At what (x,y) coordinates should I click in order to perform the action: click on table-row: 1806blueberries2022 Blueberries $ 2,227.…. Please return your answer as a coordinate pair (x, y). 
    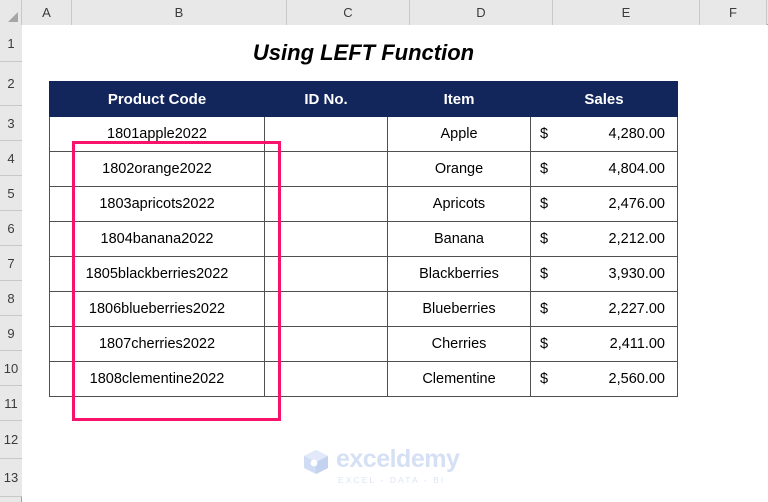
    Looking at the image, I should click on (363, 309).